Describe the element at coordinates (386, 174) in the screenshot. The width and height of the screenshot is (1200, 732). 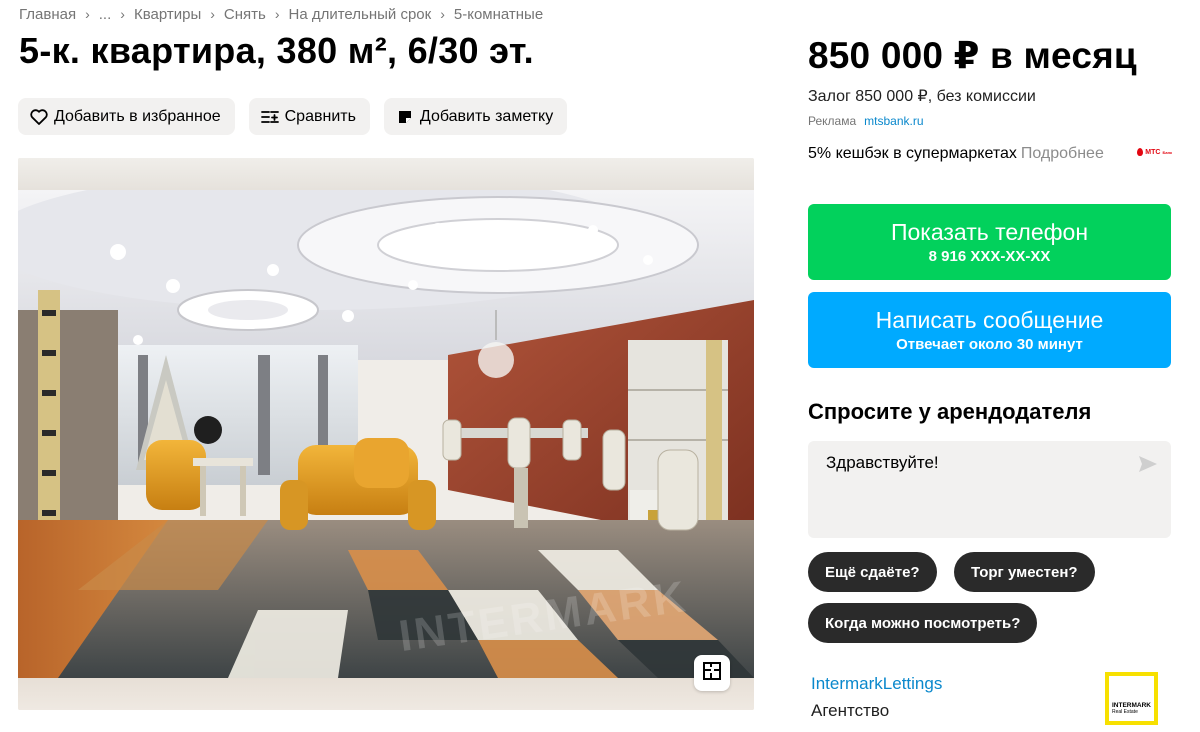
I see `photo-blur-top` at that location.